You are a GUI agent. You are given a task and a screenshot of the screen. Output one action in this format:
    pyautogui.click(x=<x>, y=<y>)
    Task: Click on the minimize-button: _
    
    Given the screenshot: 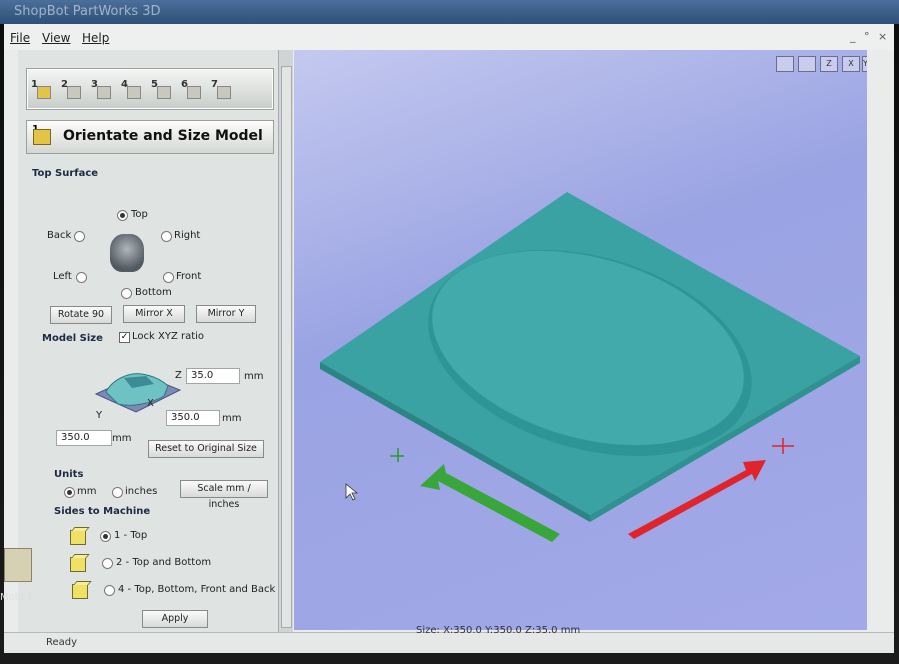 What is the action you would take?
    pyautogui.click(x=853, y=36)
    